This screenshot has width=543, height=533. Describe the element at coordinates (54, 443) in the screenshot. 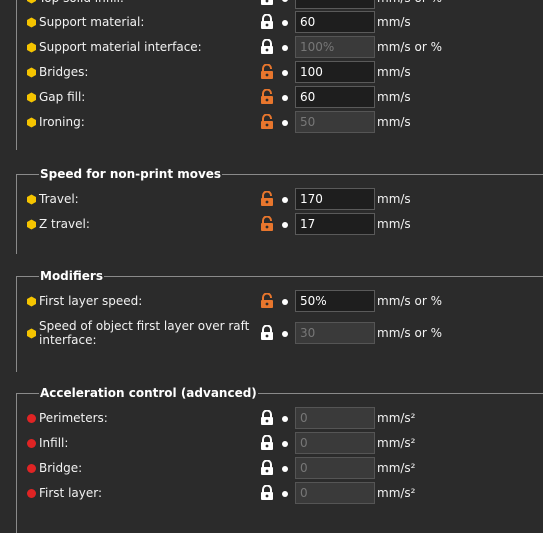

I see `setting-label: Infill:` at that location.